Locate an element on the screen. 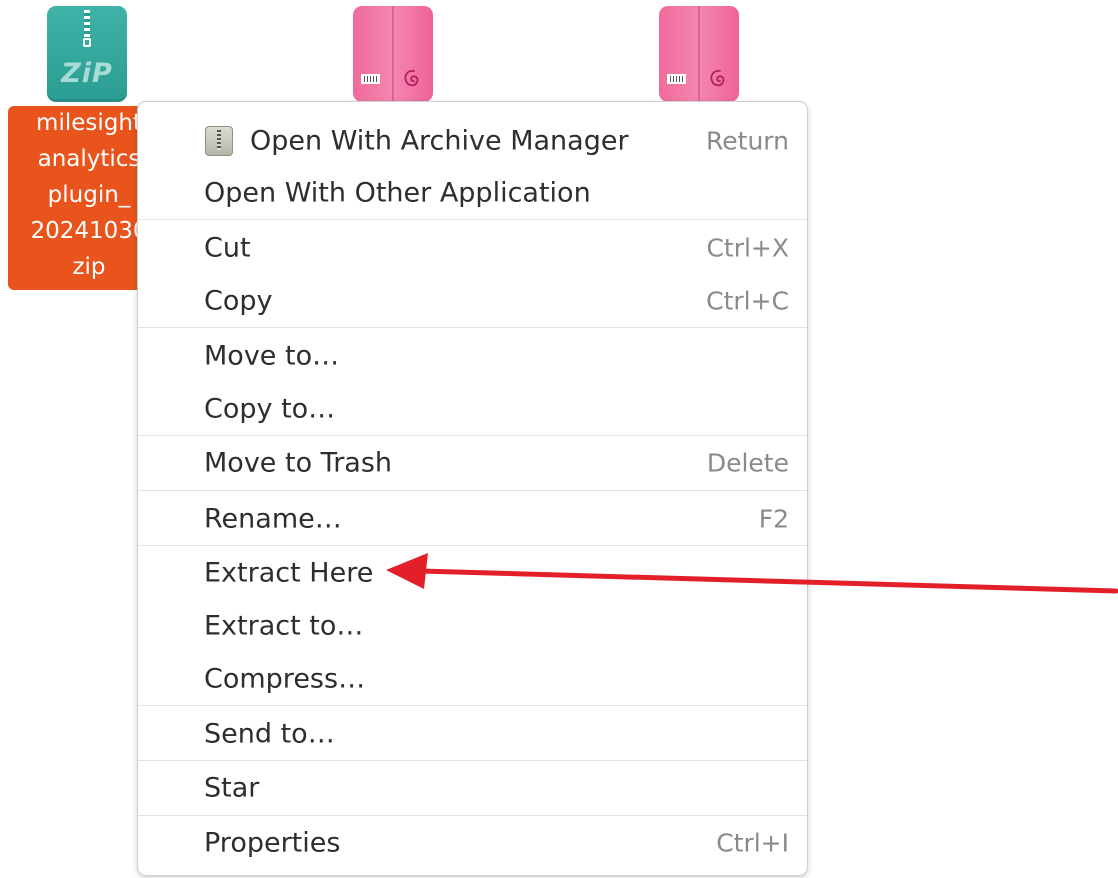  menu-item-shortcut: Ctrl+I is located at coordinates (752, 843).